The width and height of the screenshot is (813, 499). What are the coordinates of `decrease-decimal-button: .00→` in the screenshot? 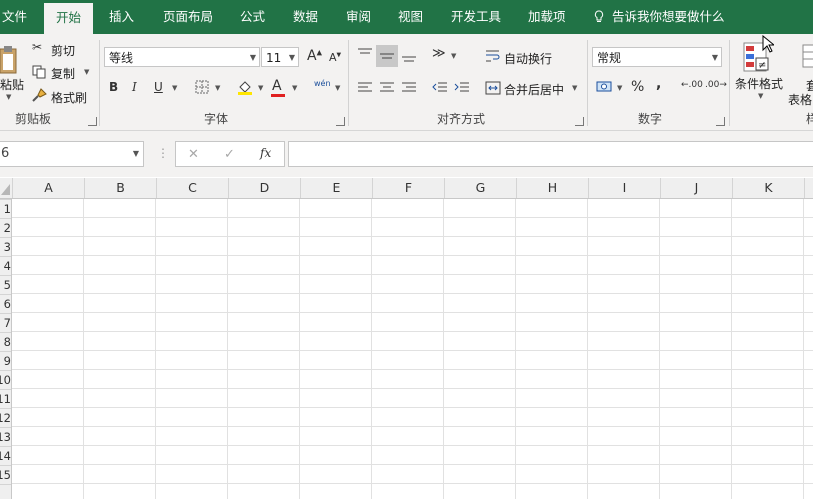 It's located at (716, 85).